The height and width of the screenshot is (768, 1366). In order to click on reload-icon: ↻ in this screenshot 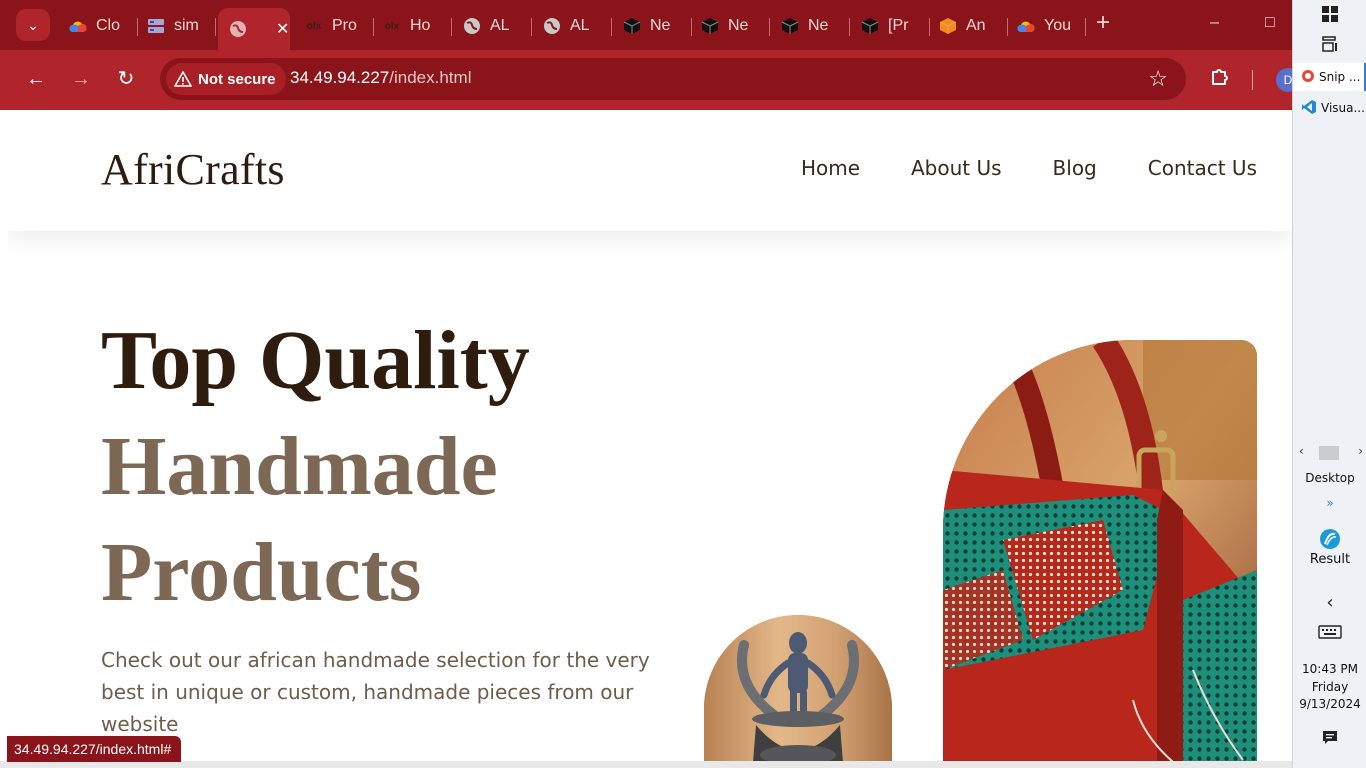, I will do `click(126, 79)`.